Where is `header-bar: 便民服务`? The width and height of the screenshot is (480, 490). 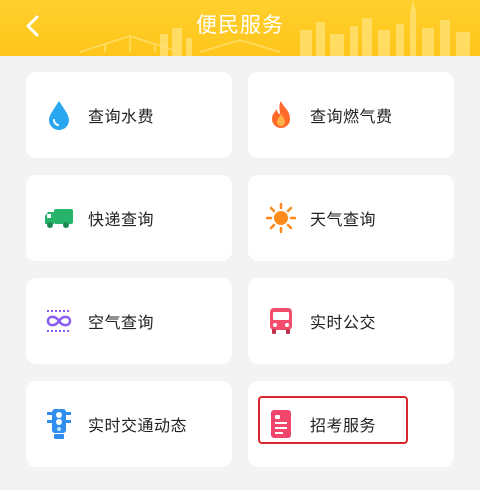 header-bar: 便民服务 is located at coordinates (240, 28).